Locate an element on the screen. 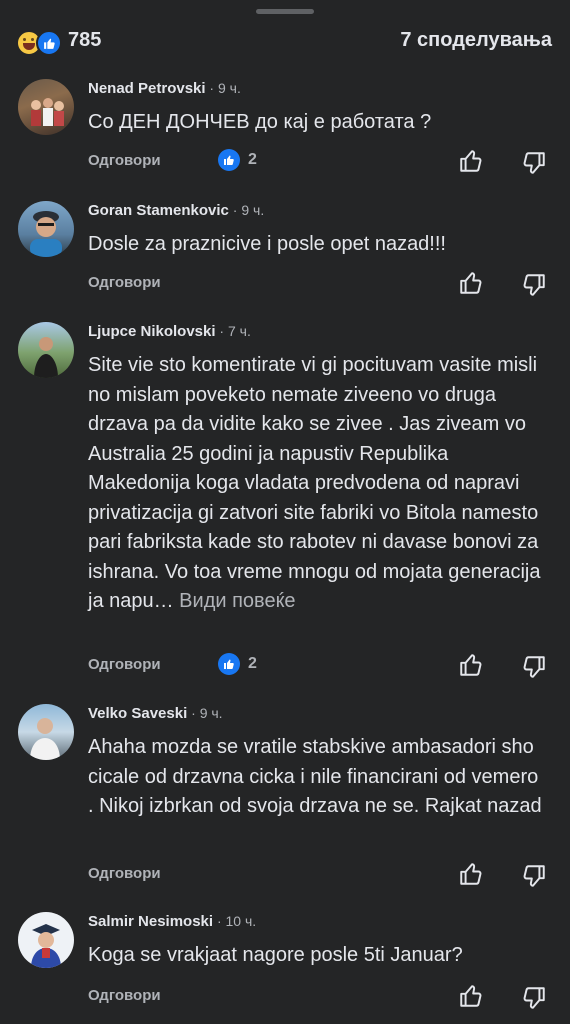 The image size is (570, 1024). commenter-name: Velko Saveski is located at coordinates (137, 713).